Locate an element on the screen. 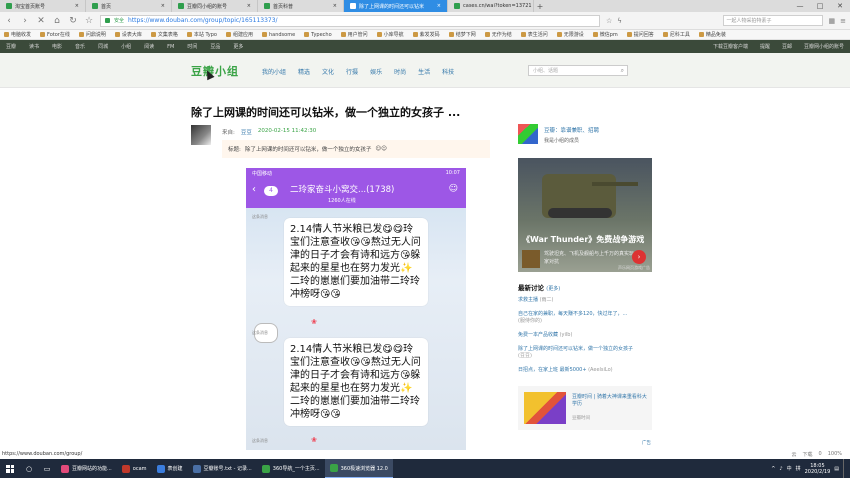  nav-item-fm: FM is located at coordinates (170, 47).